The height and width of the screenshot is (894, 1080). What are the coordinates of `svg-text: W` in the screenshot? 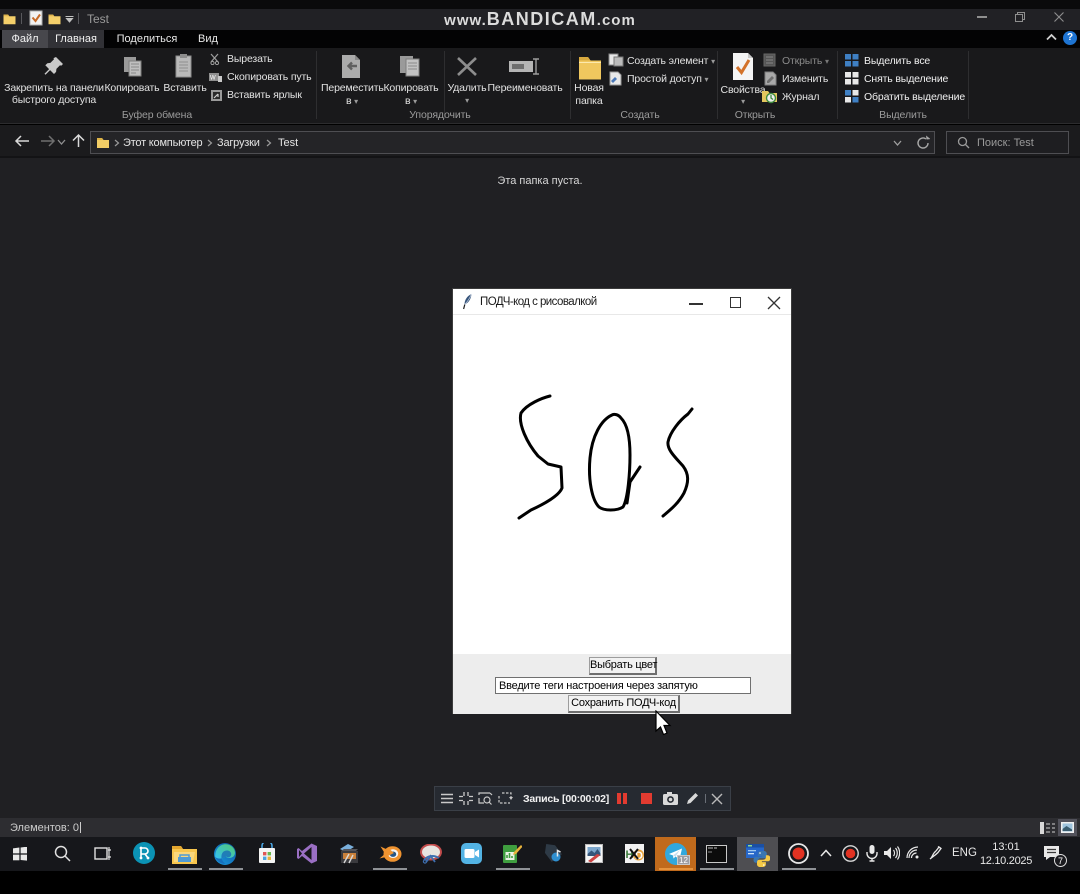 It's located at (213, 79).